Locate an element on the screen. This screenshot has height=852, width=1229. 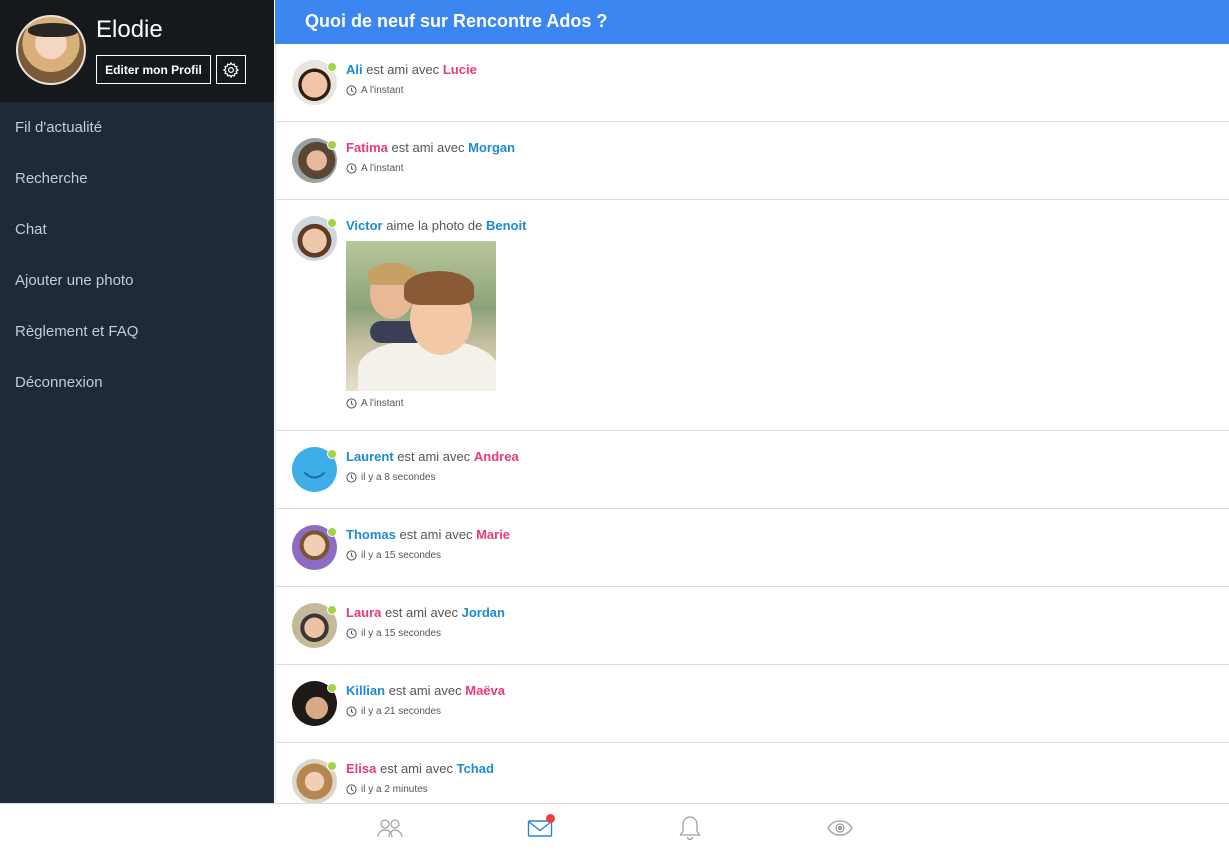
actor-name-link: Laurent is located at coordinates (370, 456).